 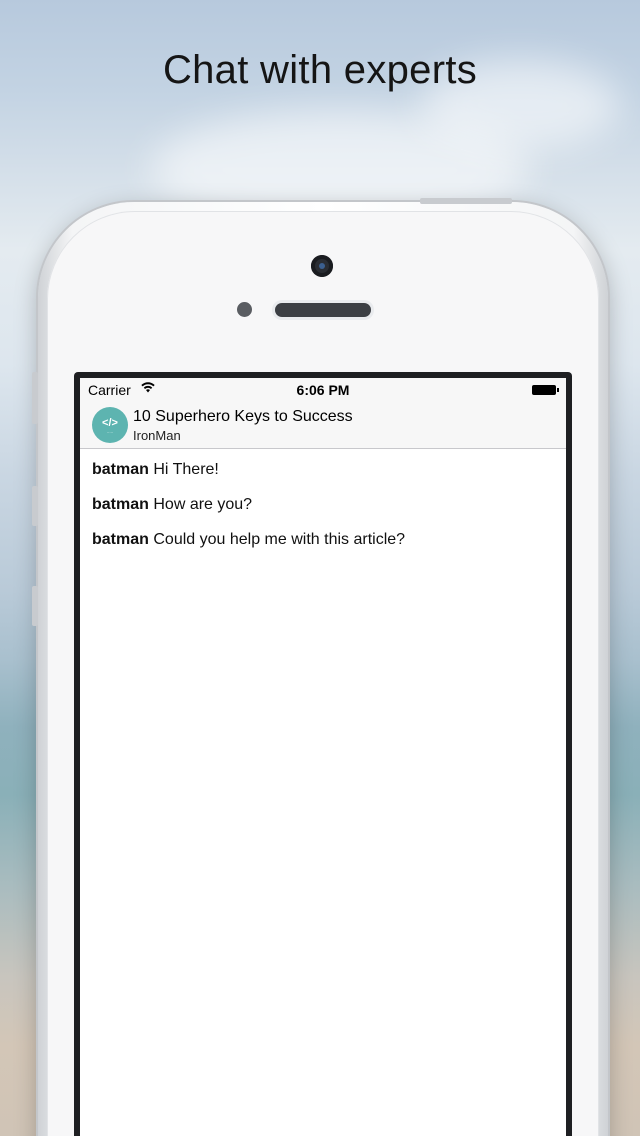 I want to click on status-time: 6:06 PM, so click(x=323, y=390).